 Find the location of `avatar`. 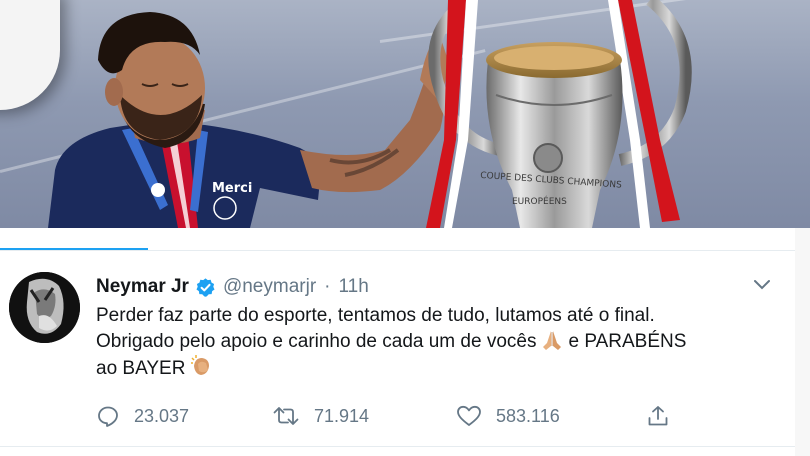

avatar is located at coordinates (44, 307).